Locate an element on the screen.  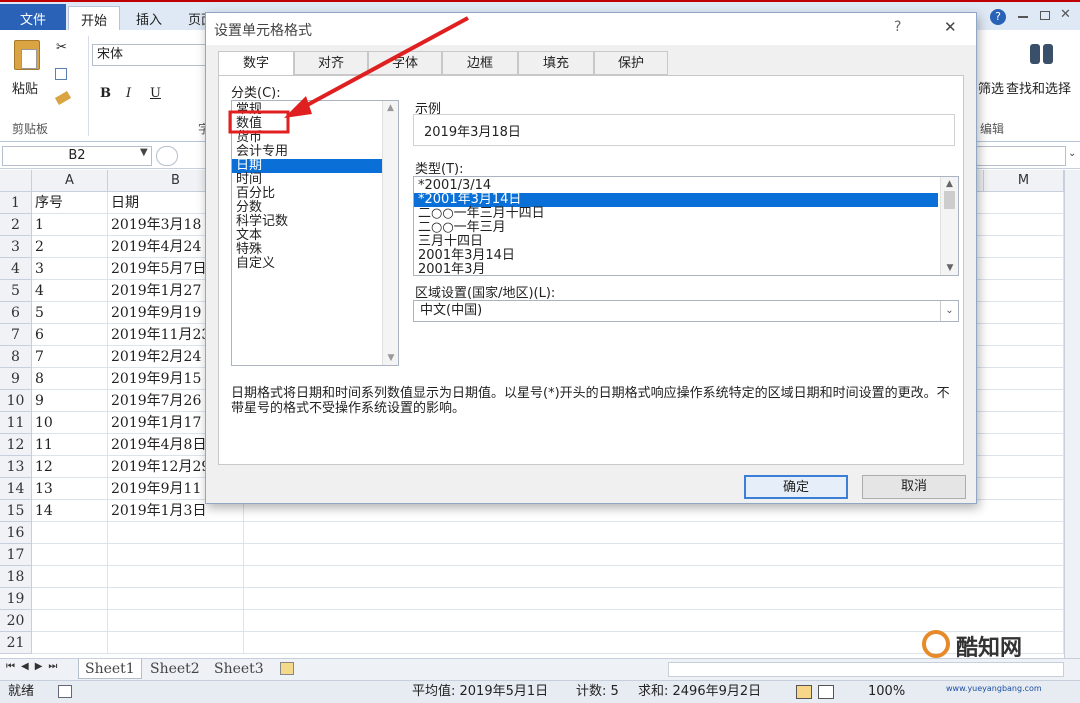
annotation-arrow is located at coordinates (383, 64).